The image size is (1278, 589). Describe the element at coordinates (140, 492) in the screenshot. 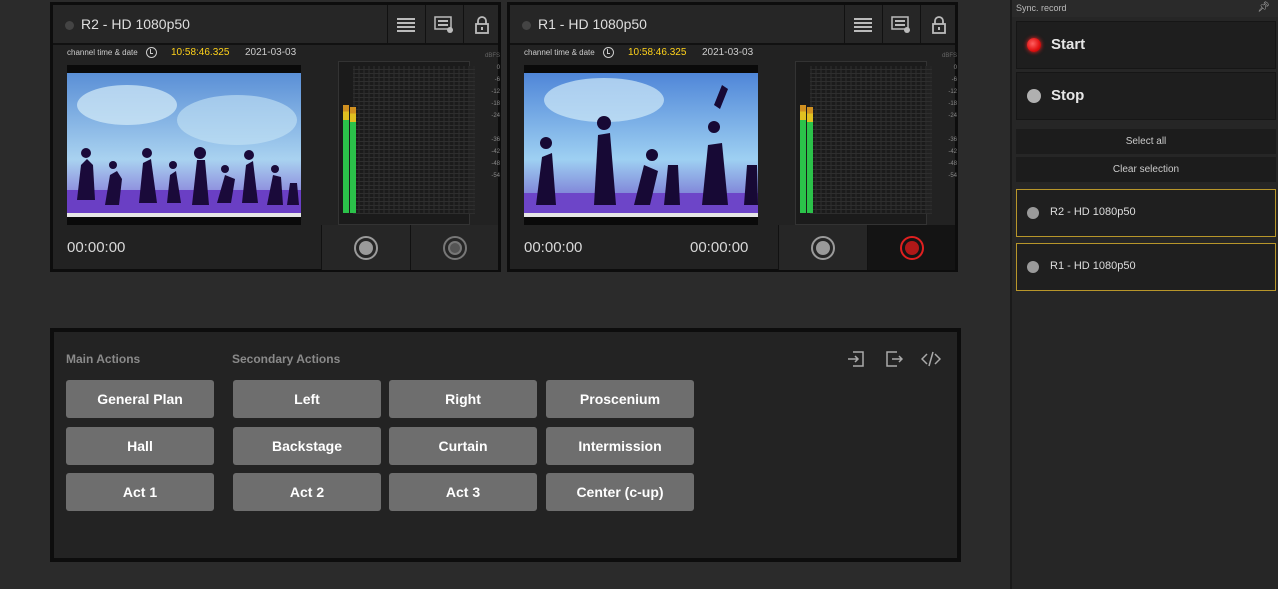

I see `main-action-button: Act 1` at that location.